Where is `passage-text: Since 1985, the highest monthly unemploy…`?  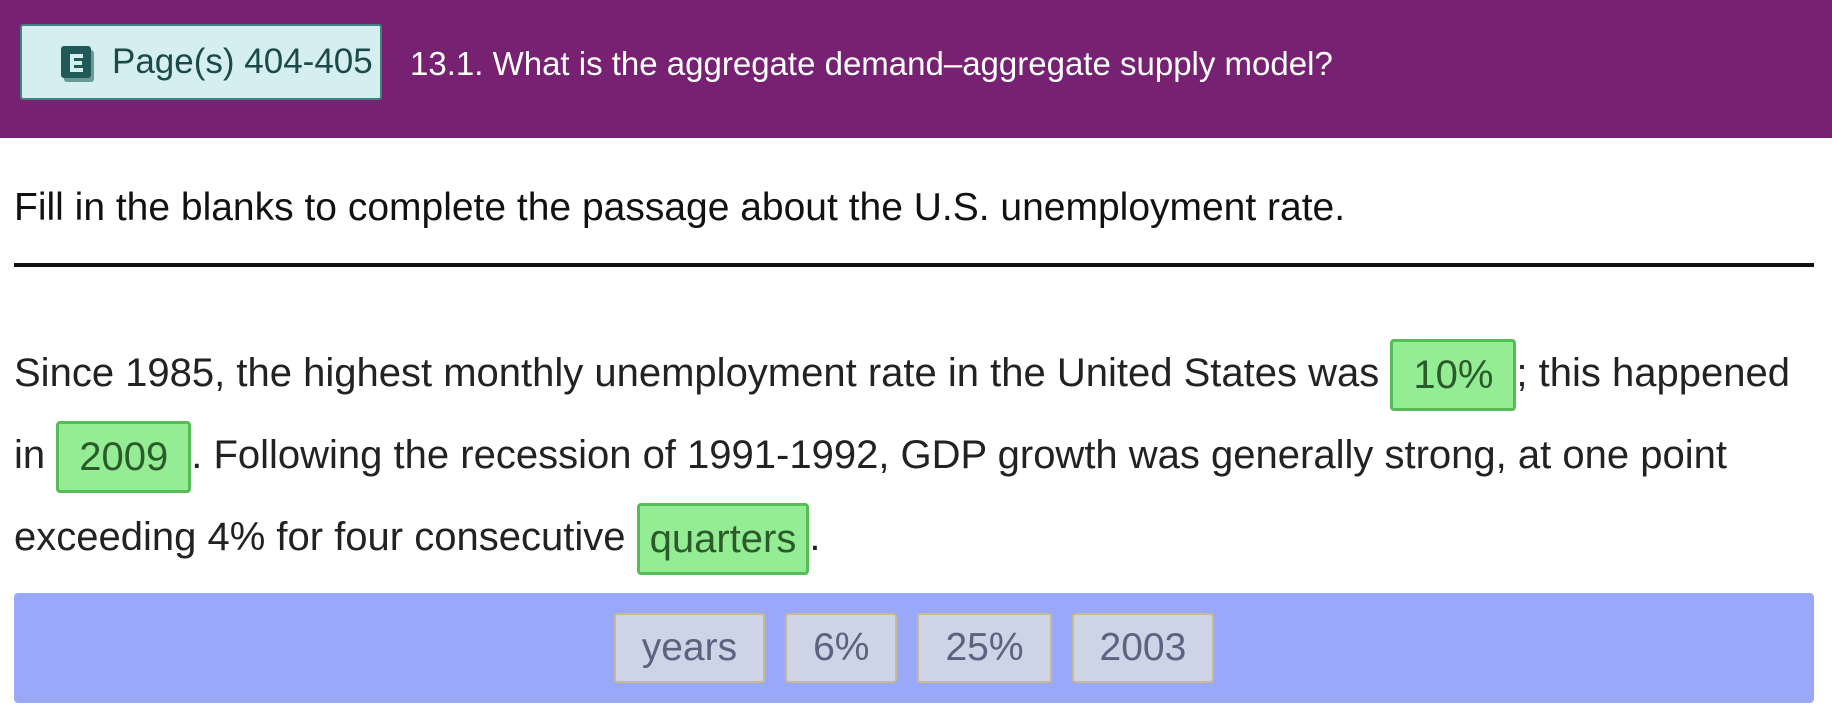
passage-text: Since 1985, the highest monthly unemploy… is located at coordinates (702, 373).